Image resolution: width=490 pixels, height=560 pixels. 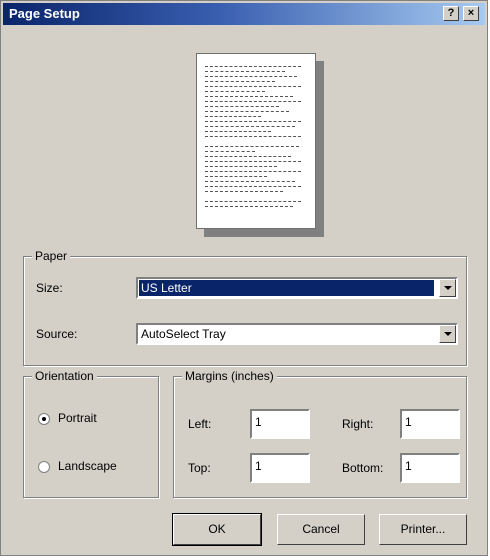 What do you see at coordinates (44, 13) in the screenshot?
I see `window-title: Page Setup` at bounding box center [44, 13].